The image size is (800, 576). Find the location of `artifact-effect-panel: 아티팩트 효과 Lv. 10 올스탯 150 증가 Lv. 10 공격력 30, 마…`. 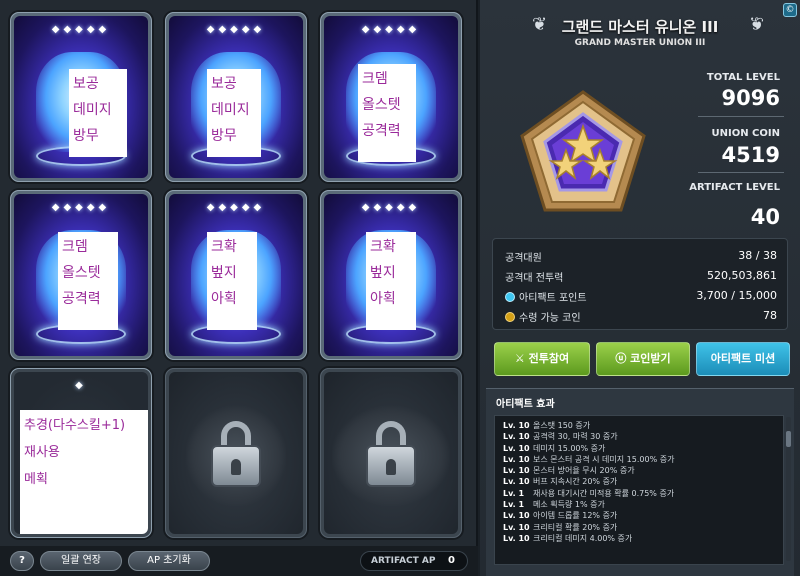

artifact-effect-panel: 아티팩트 효과 Lv. 10 올스탯 150 증가 Lv. 10 공격력 30, 마… is located at coordinates (640, 482).